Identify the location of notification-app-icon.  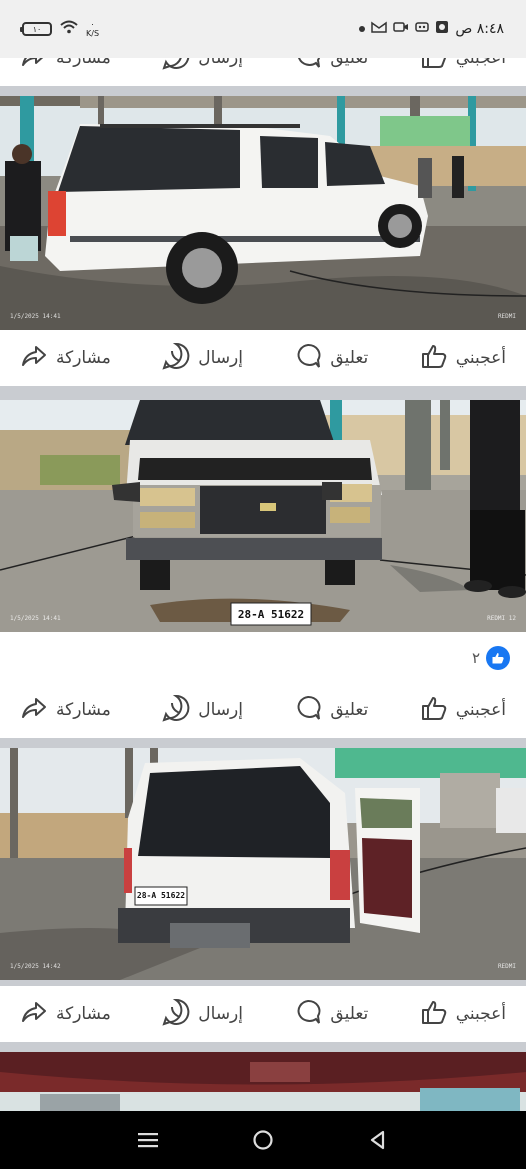
(442, 29).